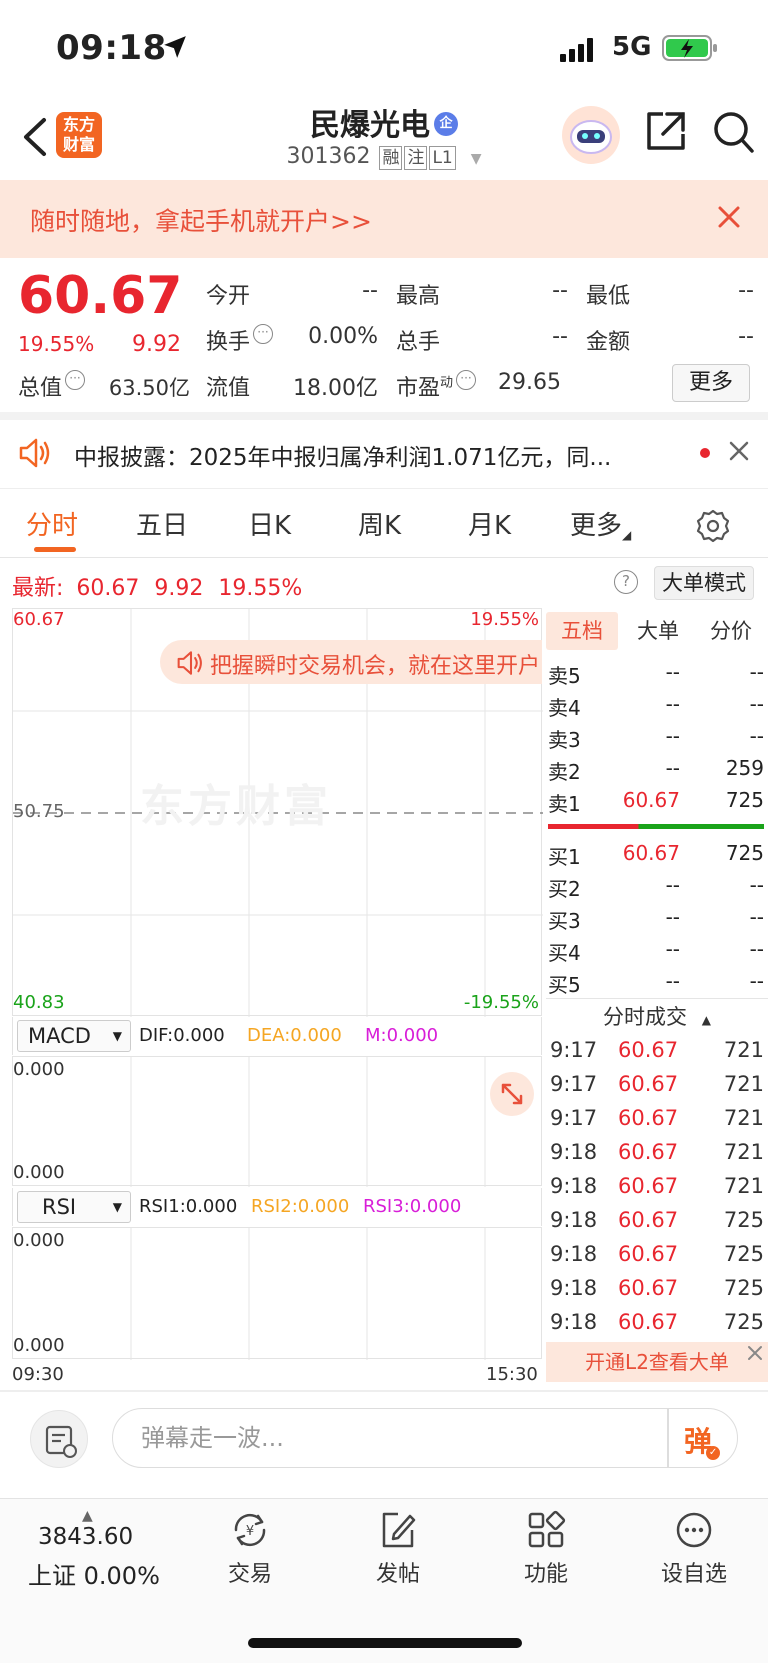 The width and height of the screenshot is (768, 1663). What do you see at coordinates (249, 1574) in the screenshot?
I see `nav-trade-label: 交易` at bounding box center [249, 1574].